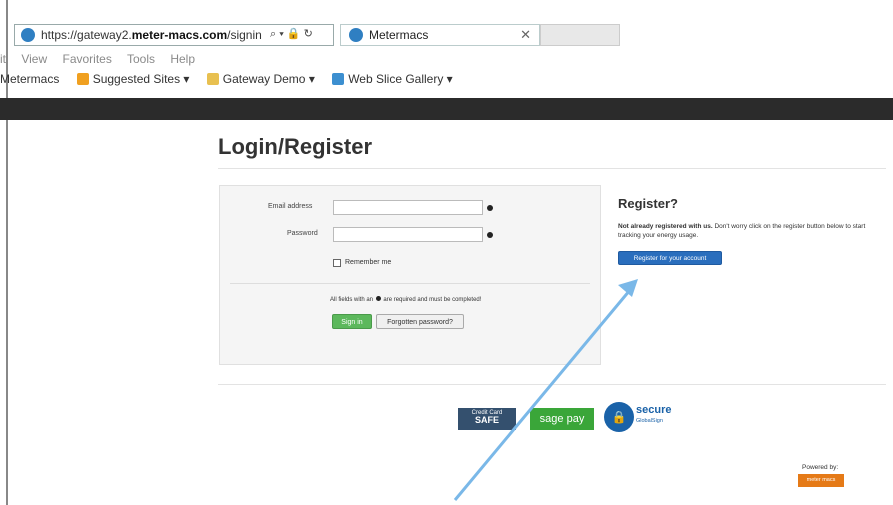 This screenshot has width=893, height=505. What do you see at coordinates (295, 146) in the screenshot?
I see `page-title: Login/Register` at bounding box center [295, 146].